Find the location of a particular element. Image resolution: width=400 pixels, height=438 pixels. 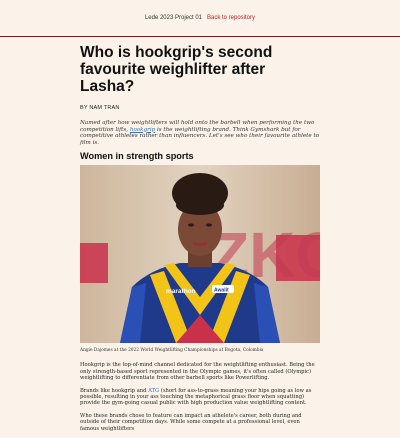

jersey-badge-text: Awalit is located at coordinates (221, 291).